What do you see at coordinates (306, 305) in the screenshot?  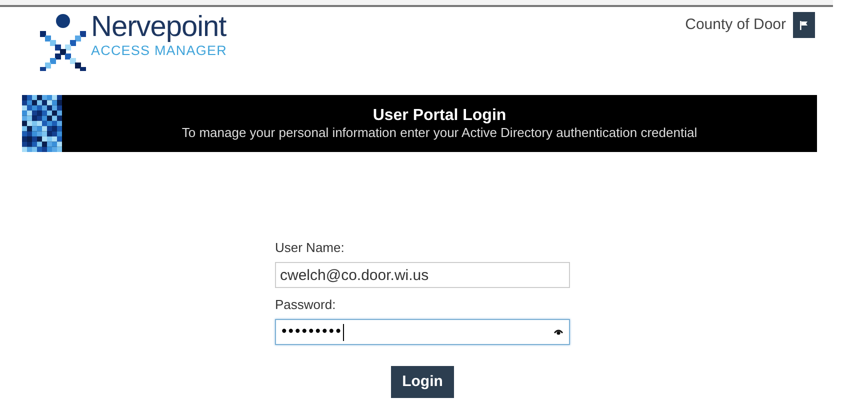 I see `field-label: Password:` at bounding box center [306, 305].